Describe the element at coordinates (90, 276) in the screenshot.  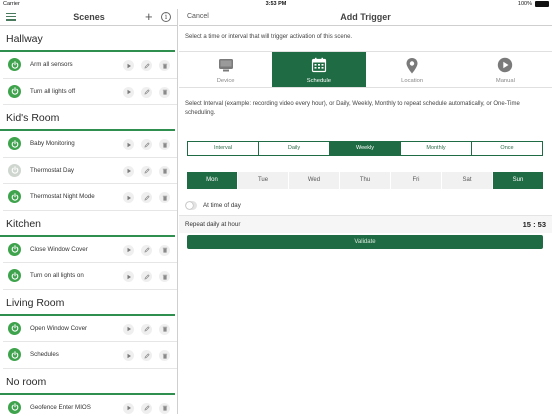
I see `scene-row: Turn on all lights on` at that location.